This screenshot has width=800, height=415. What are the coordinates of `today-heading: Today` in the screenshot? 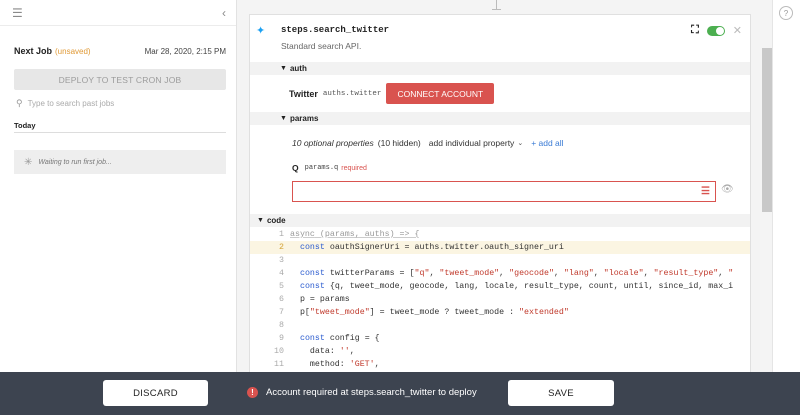 It's located at (25, 125).